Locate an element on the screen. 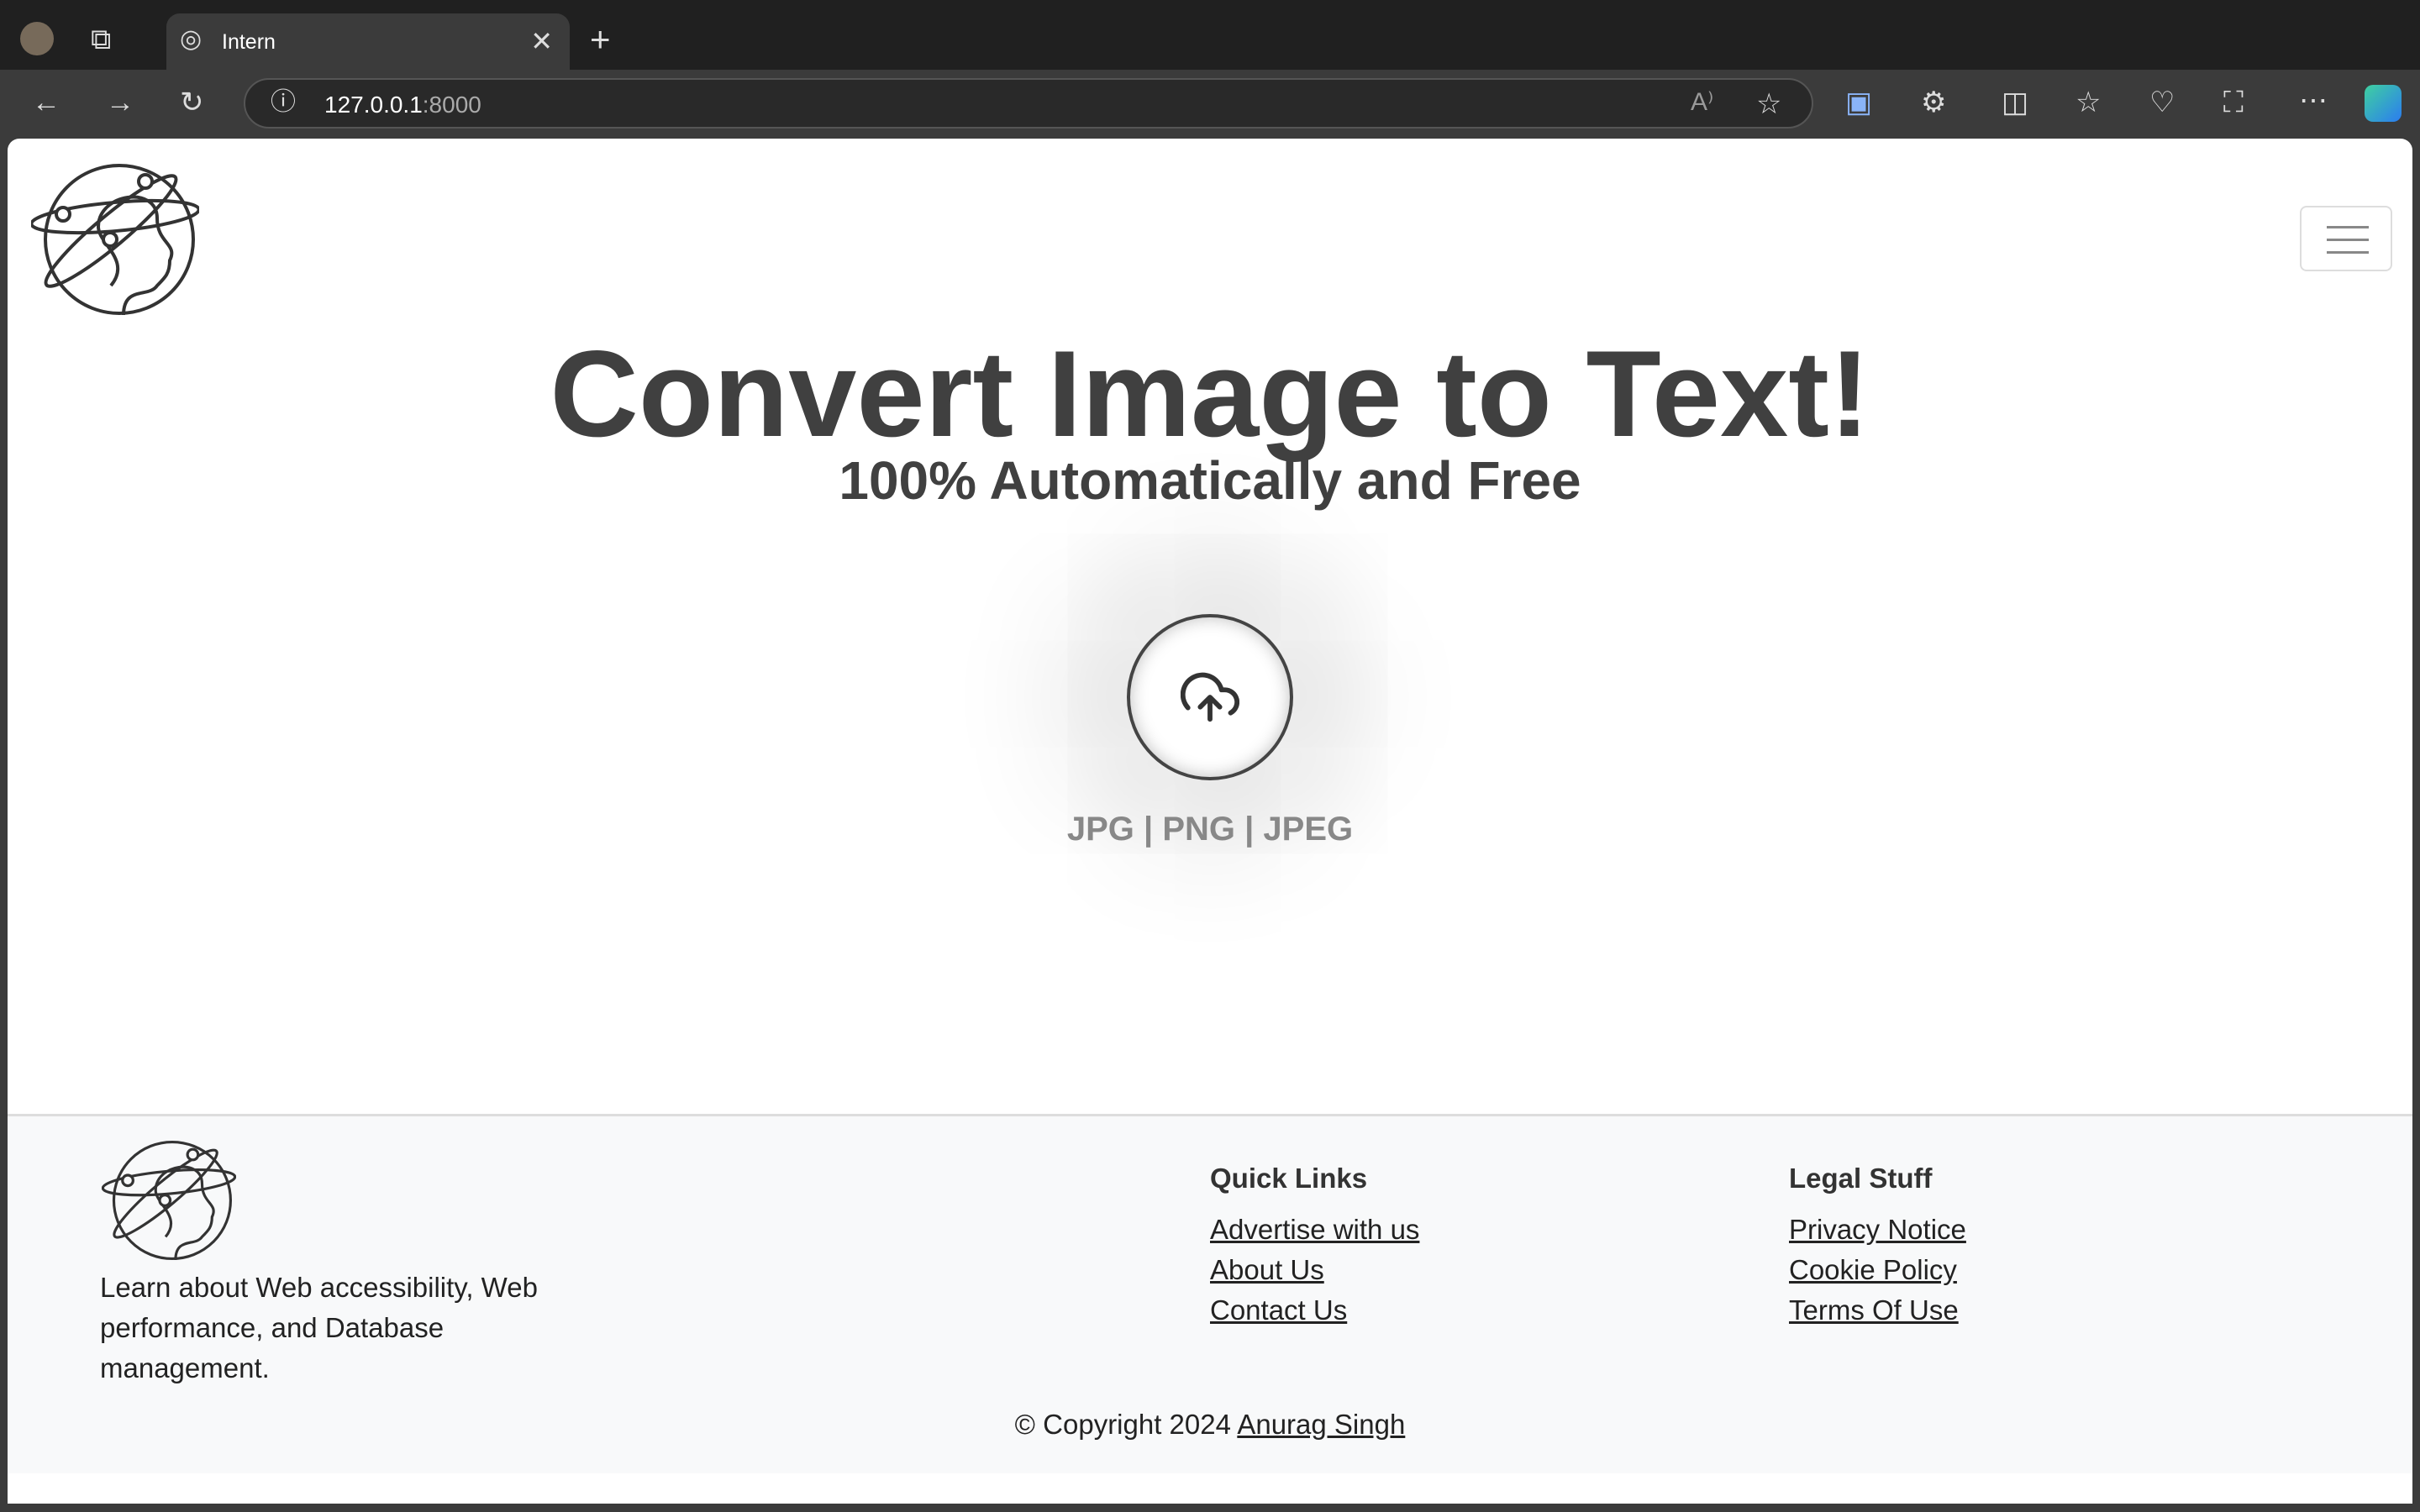 The image size is (2420, 1512). link-cookie-policy: Cookie Policy is located at coordinates (1877, 1270).